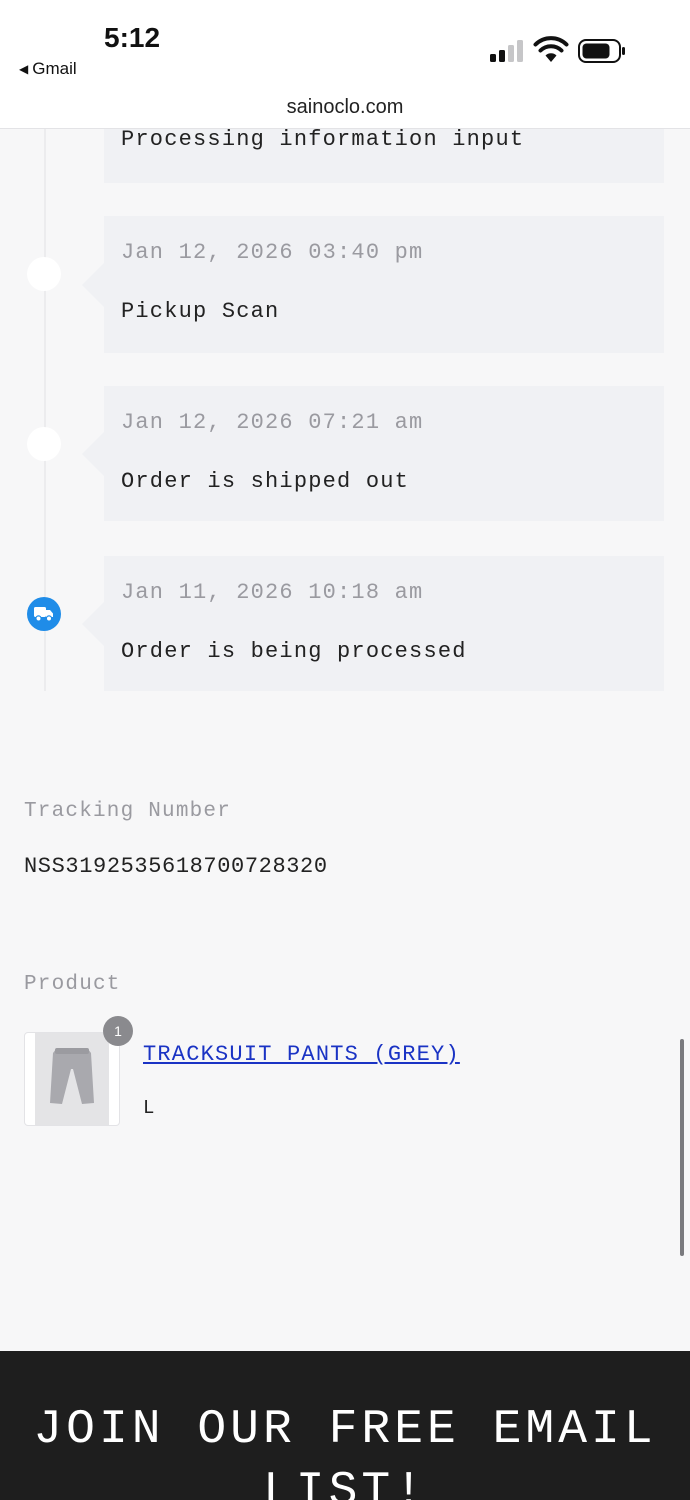 The image size is (690, 1500). Describe the element at coordinates (54, 68) in the screenshot. I see `back-app-label: Gmail` at that location.